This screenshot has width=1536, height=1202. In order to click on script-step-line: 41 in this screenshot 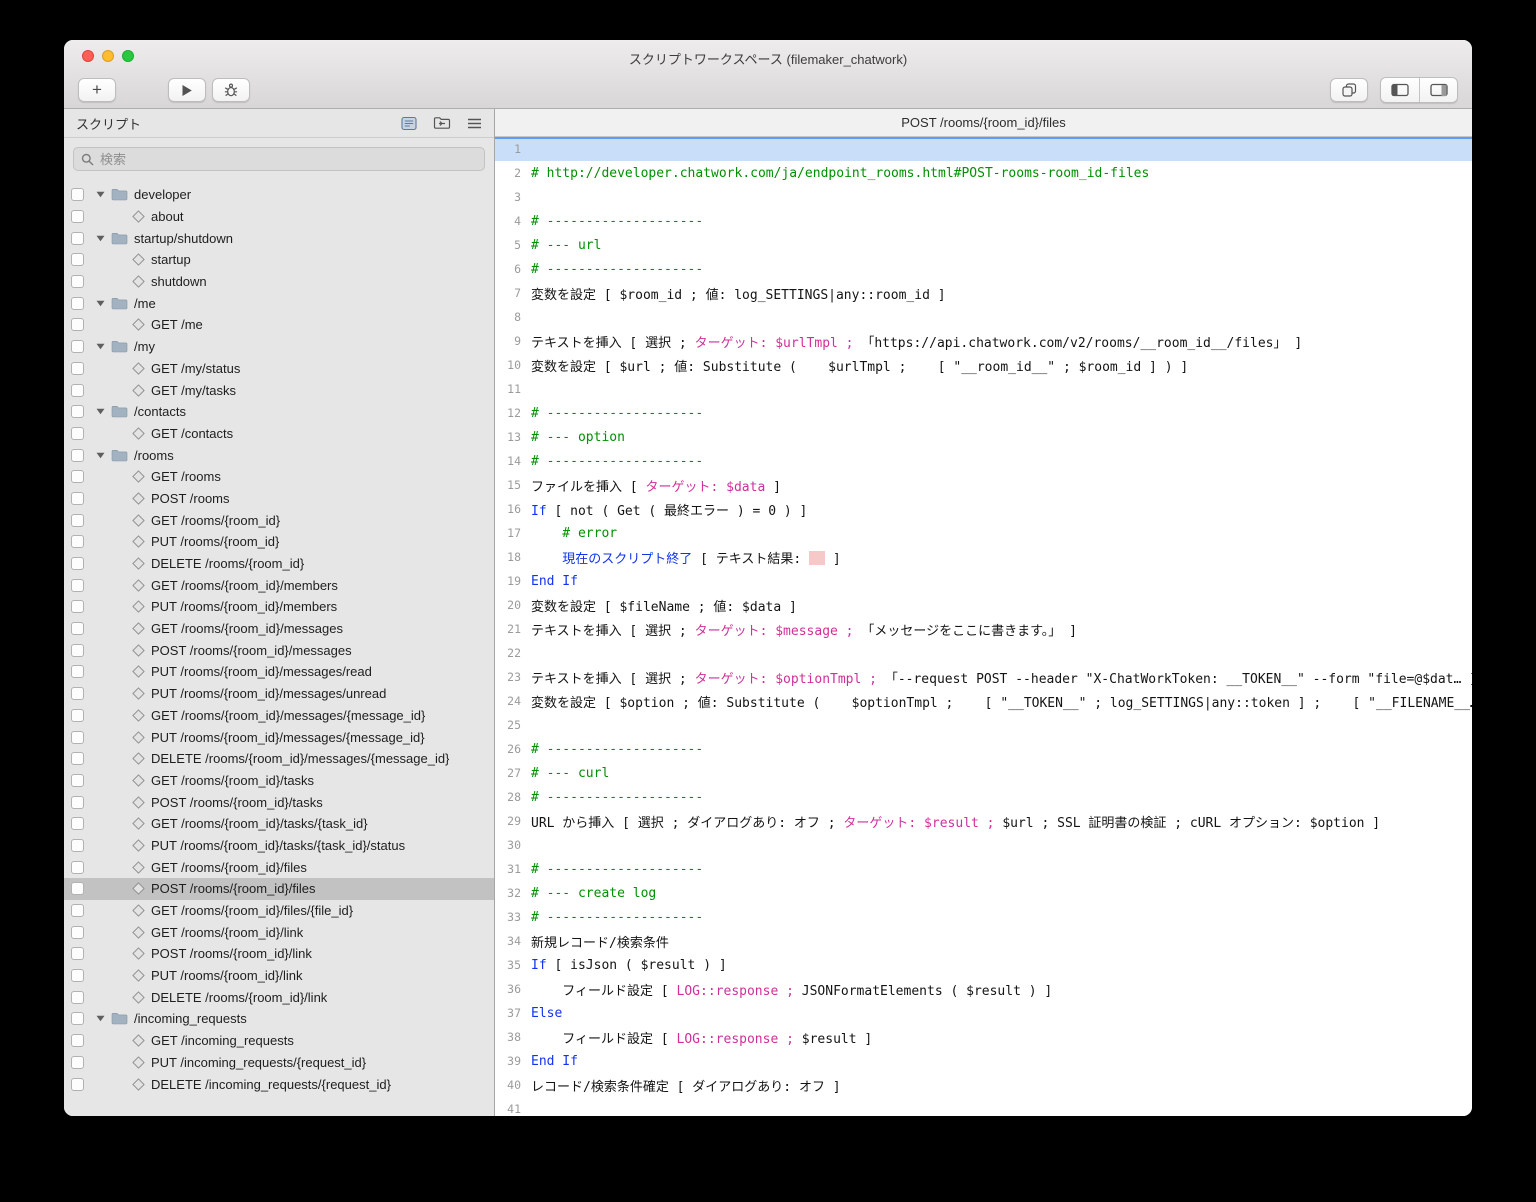, I will do `click(983, 1106)`.